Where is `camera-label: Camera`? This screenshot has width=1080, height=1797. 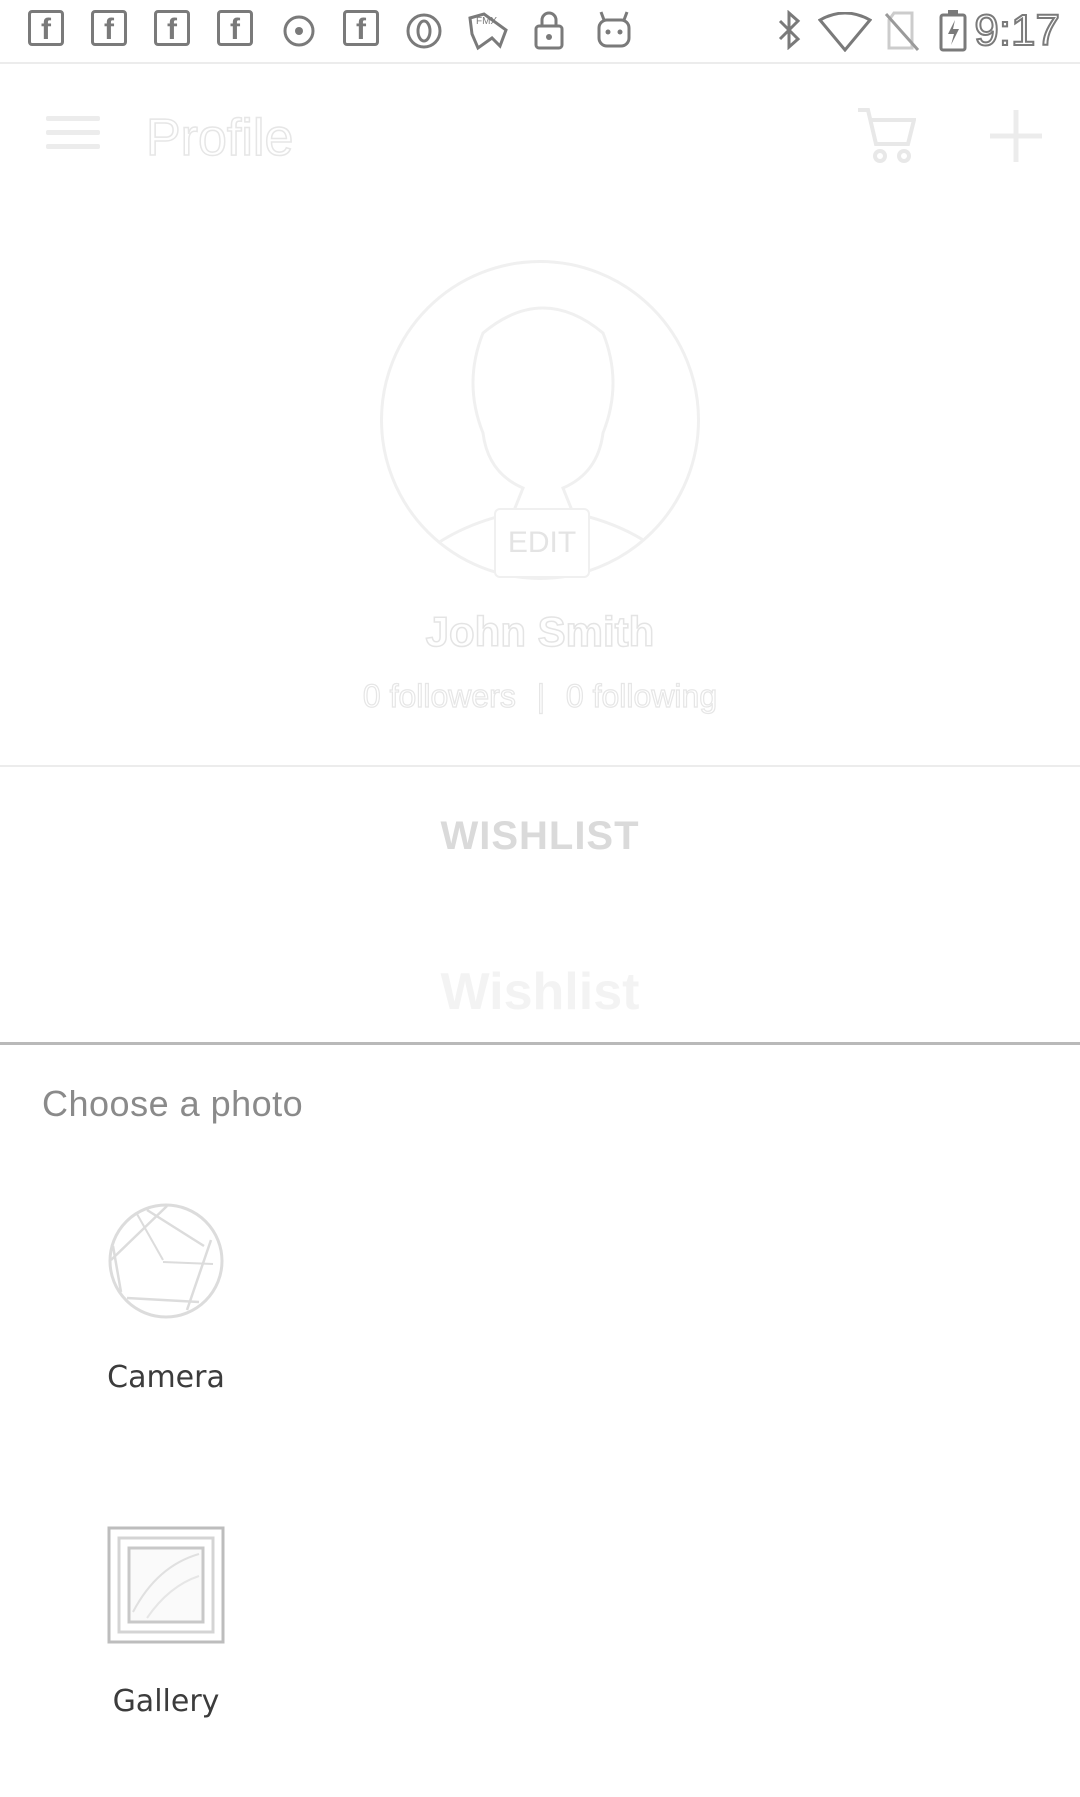
camera-label: Camera is located at coordinates (166, 1377).